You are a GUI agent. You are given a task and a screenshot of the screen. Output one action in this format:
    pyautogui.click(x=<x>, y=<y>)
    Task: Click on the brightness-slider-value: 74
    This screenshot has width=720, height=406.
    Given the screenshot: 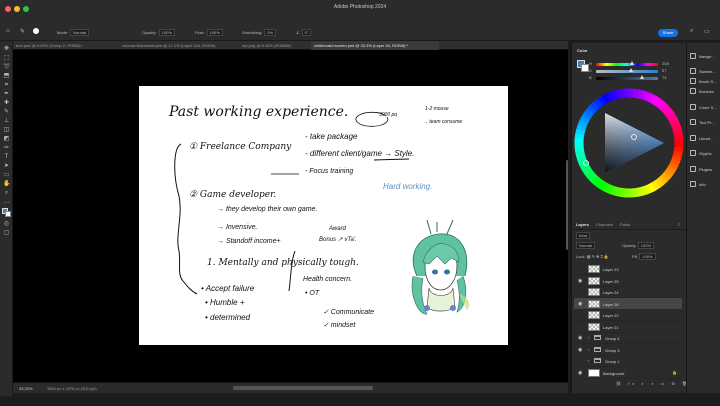 What is the action you would take?
    pyautogui.click(x=664, y=77)
    